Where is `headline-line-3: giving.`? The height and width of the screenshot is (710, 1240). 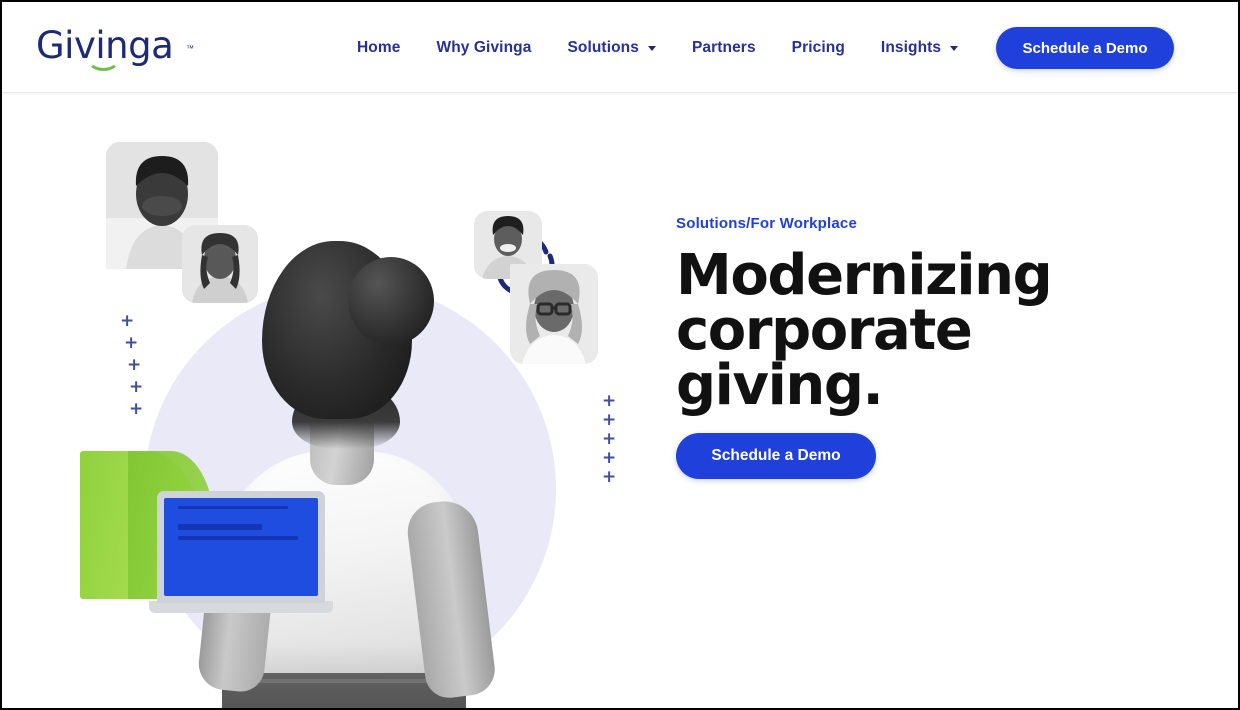 headline-line-3: giving. is located at coordinates (780, 385).